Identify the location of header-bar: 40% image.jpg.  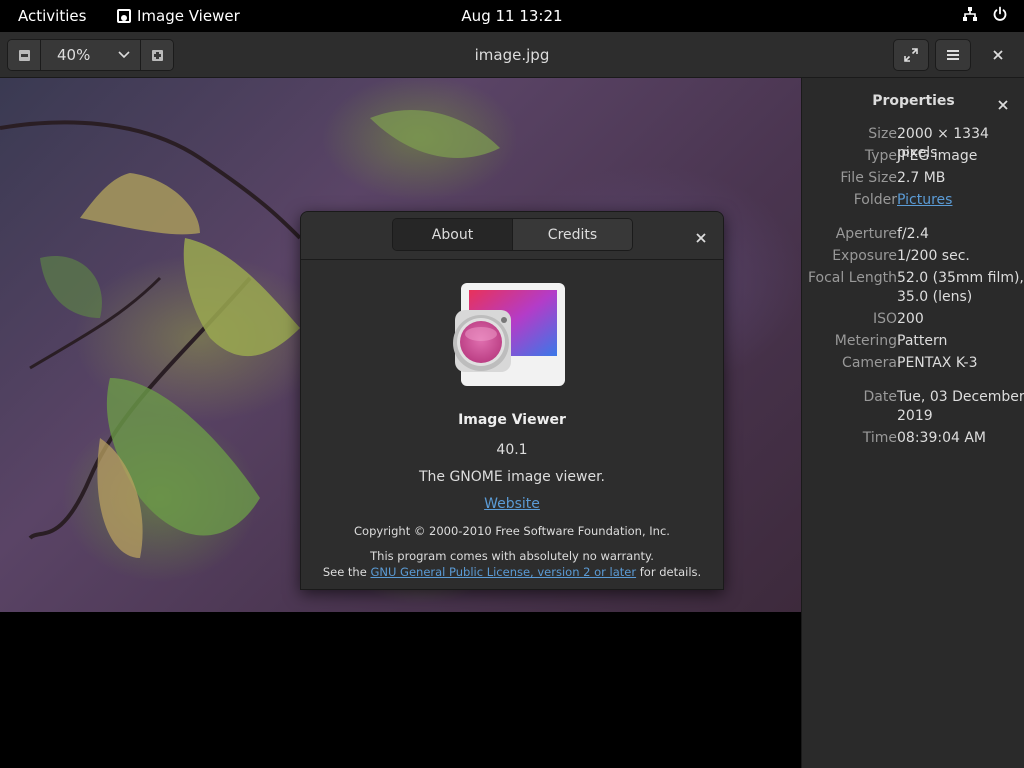
(512, 55).